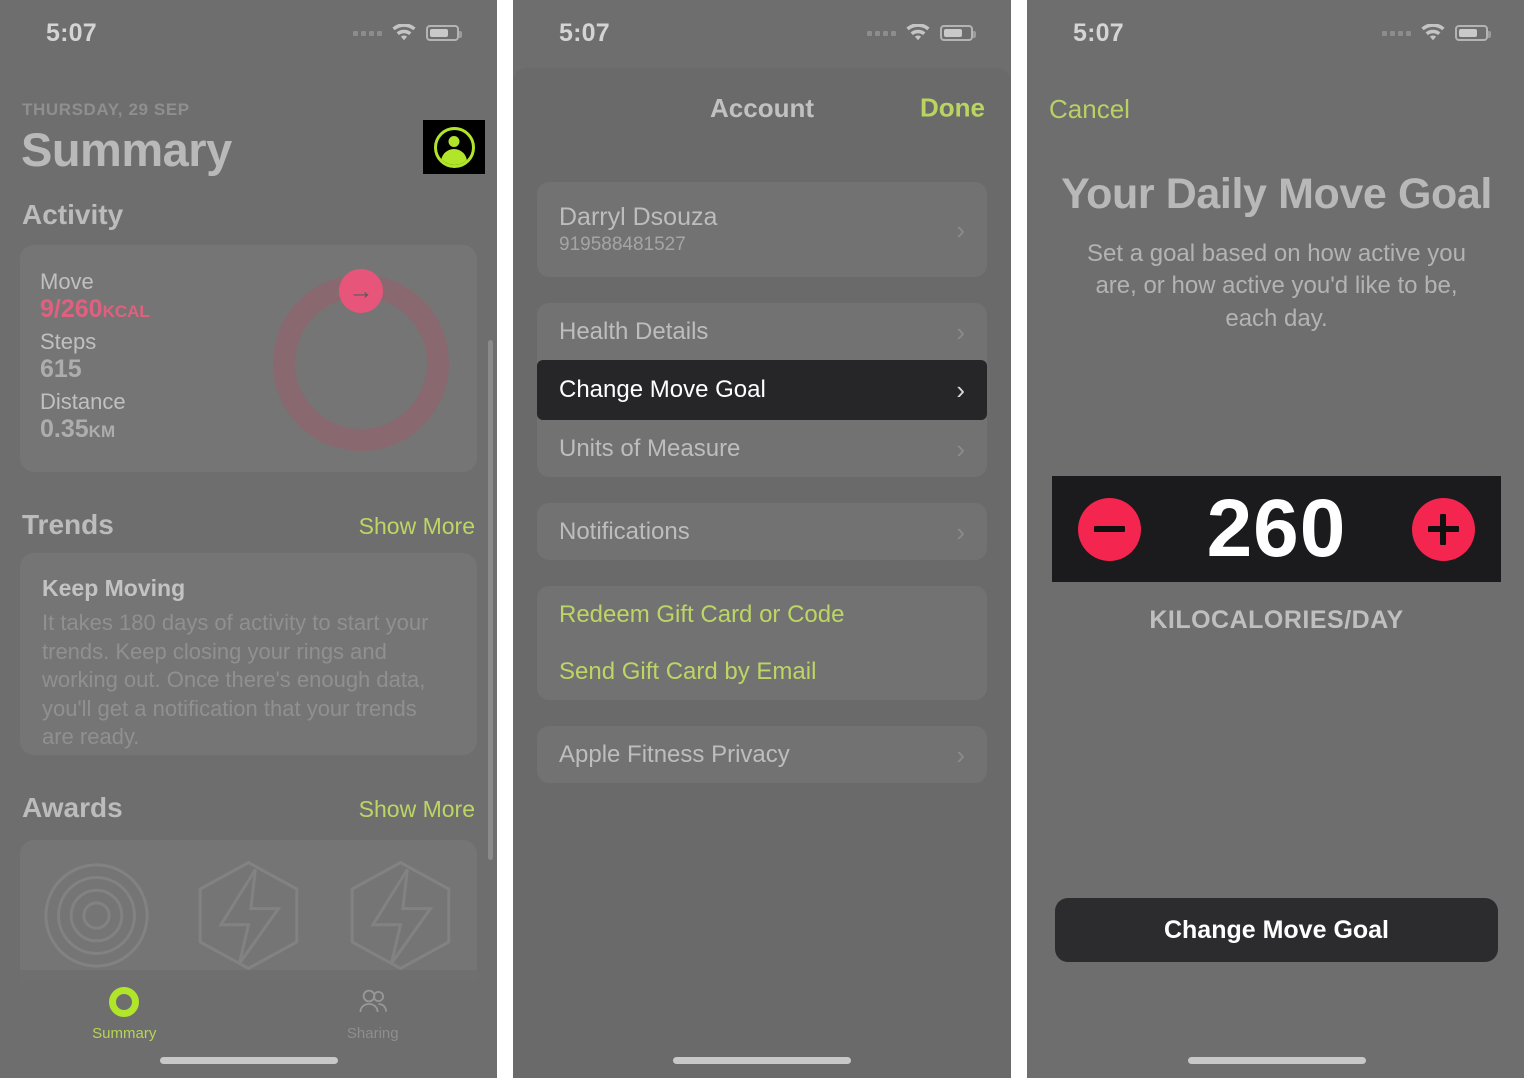  What do you see at coordinates (634, 331) in the screenshot?
I see `row-label: Health Details` at bounding box center [634, 331].